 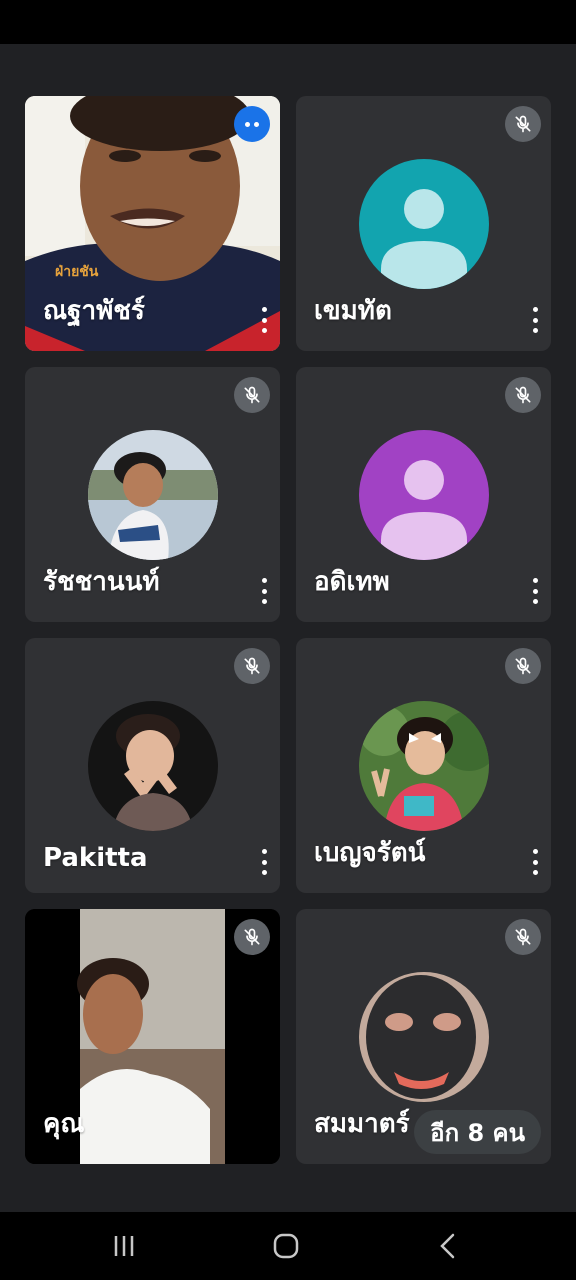 What do you see at coordinates (370, 853) in the screenshot?
I see `participant-name: เบญจรัตน์` at bounding box center [370, 853].